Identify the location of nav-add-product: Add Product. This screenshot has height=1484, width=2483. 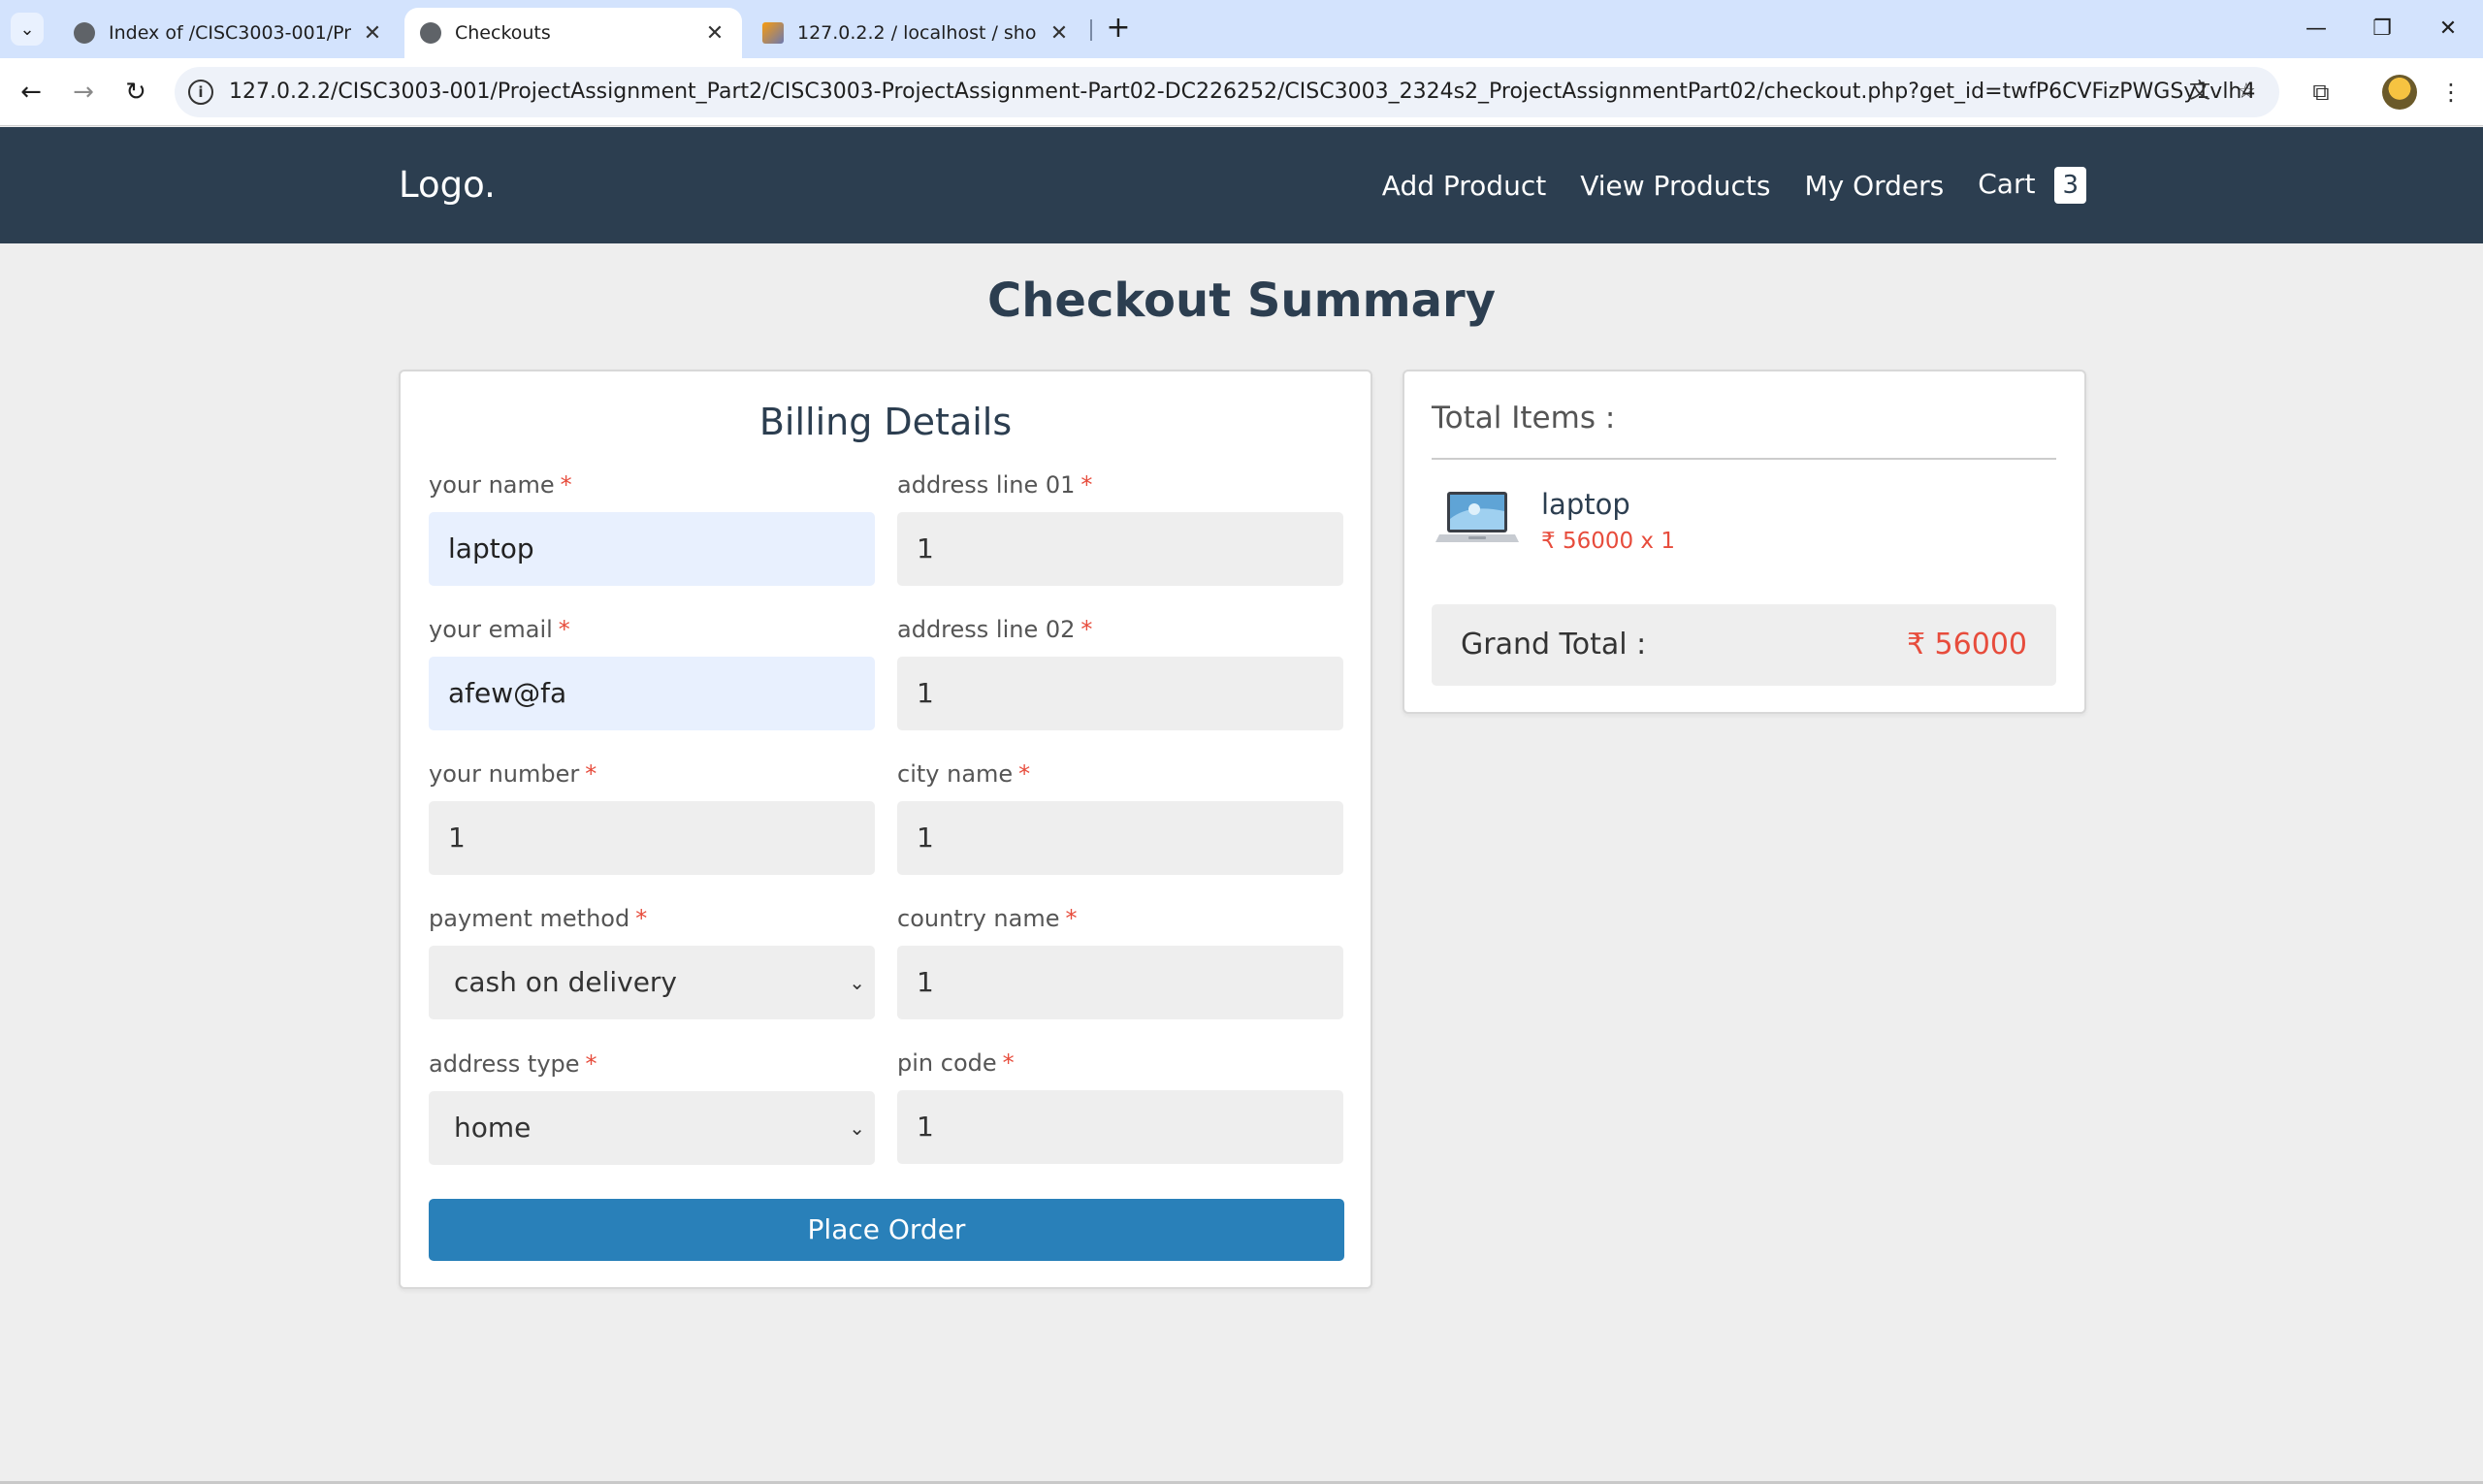
(1464, 186).